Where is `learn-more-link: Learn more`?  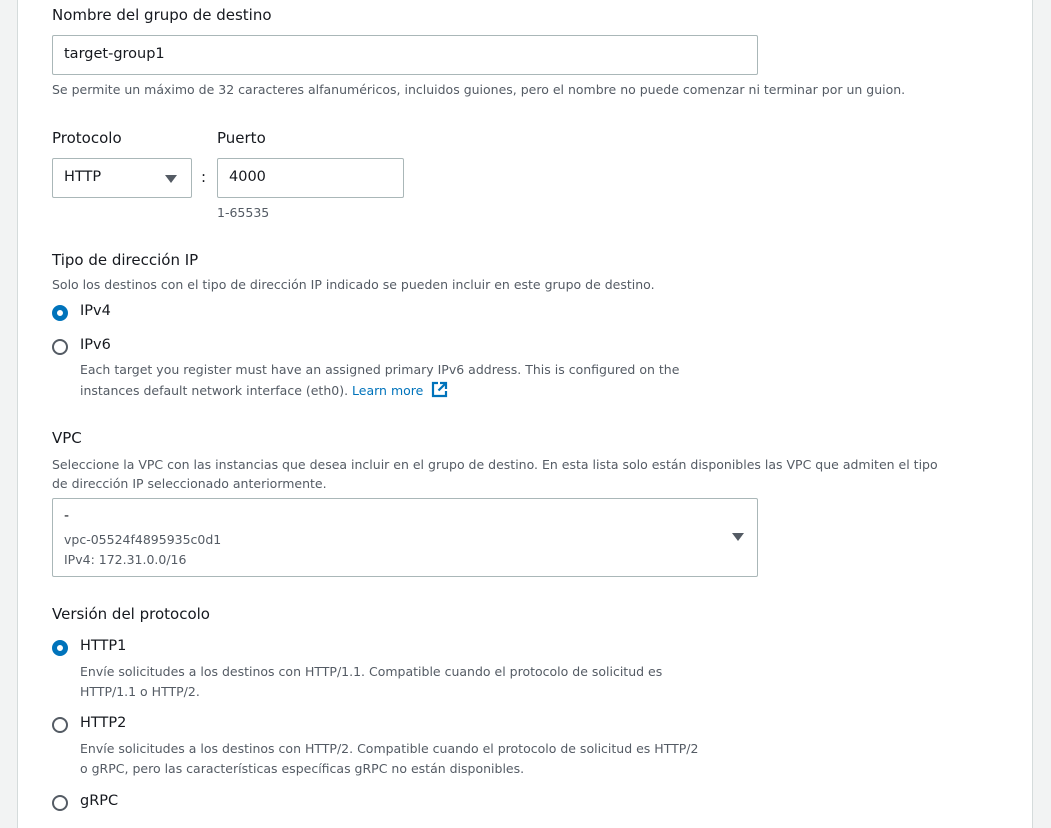
learn-more-link: Learn more is located at coordinates (387, 390).